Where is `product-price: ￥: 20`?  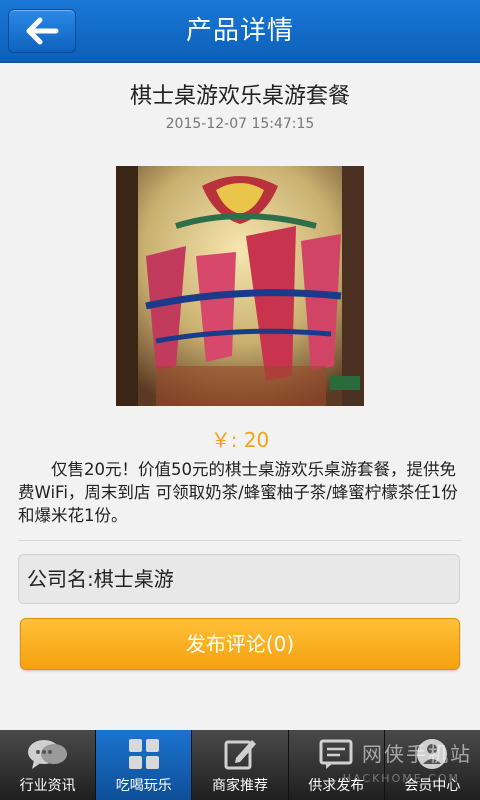 product-price: ￥: 20 is located at coordinates (240, 440).